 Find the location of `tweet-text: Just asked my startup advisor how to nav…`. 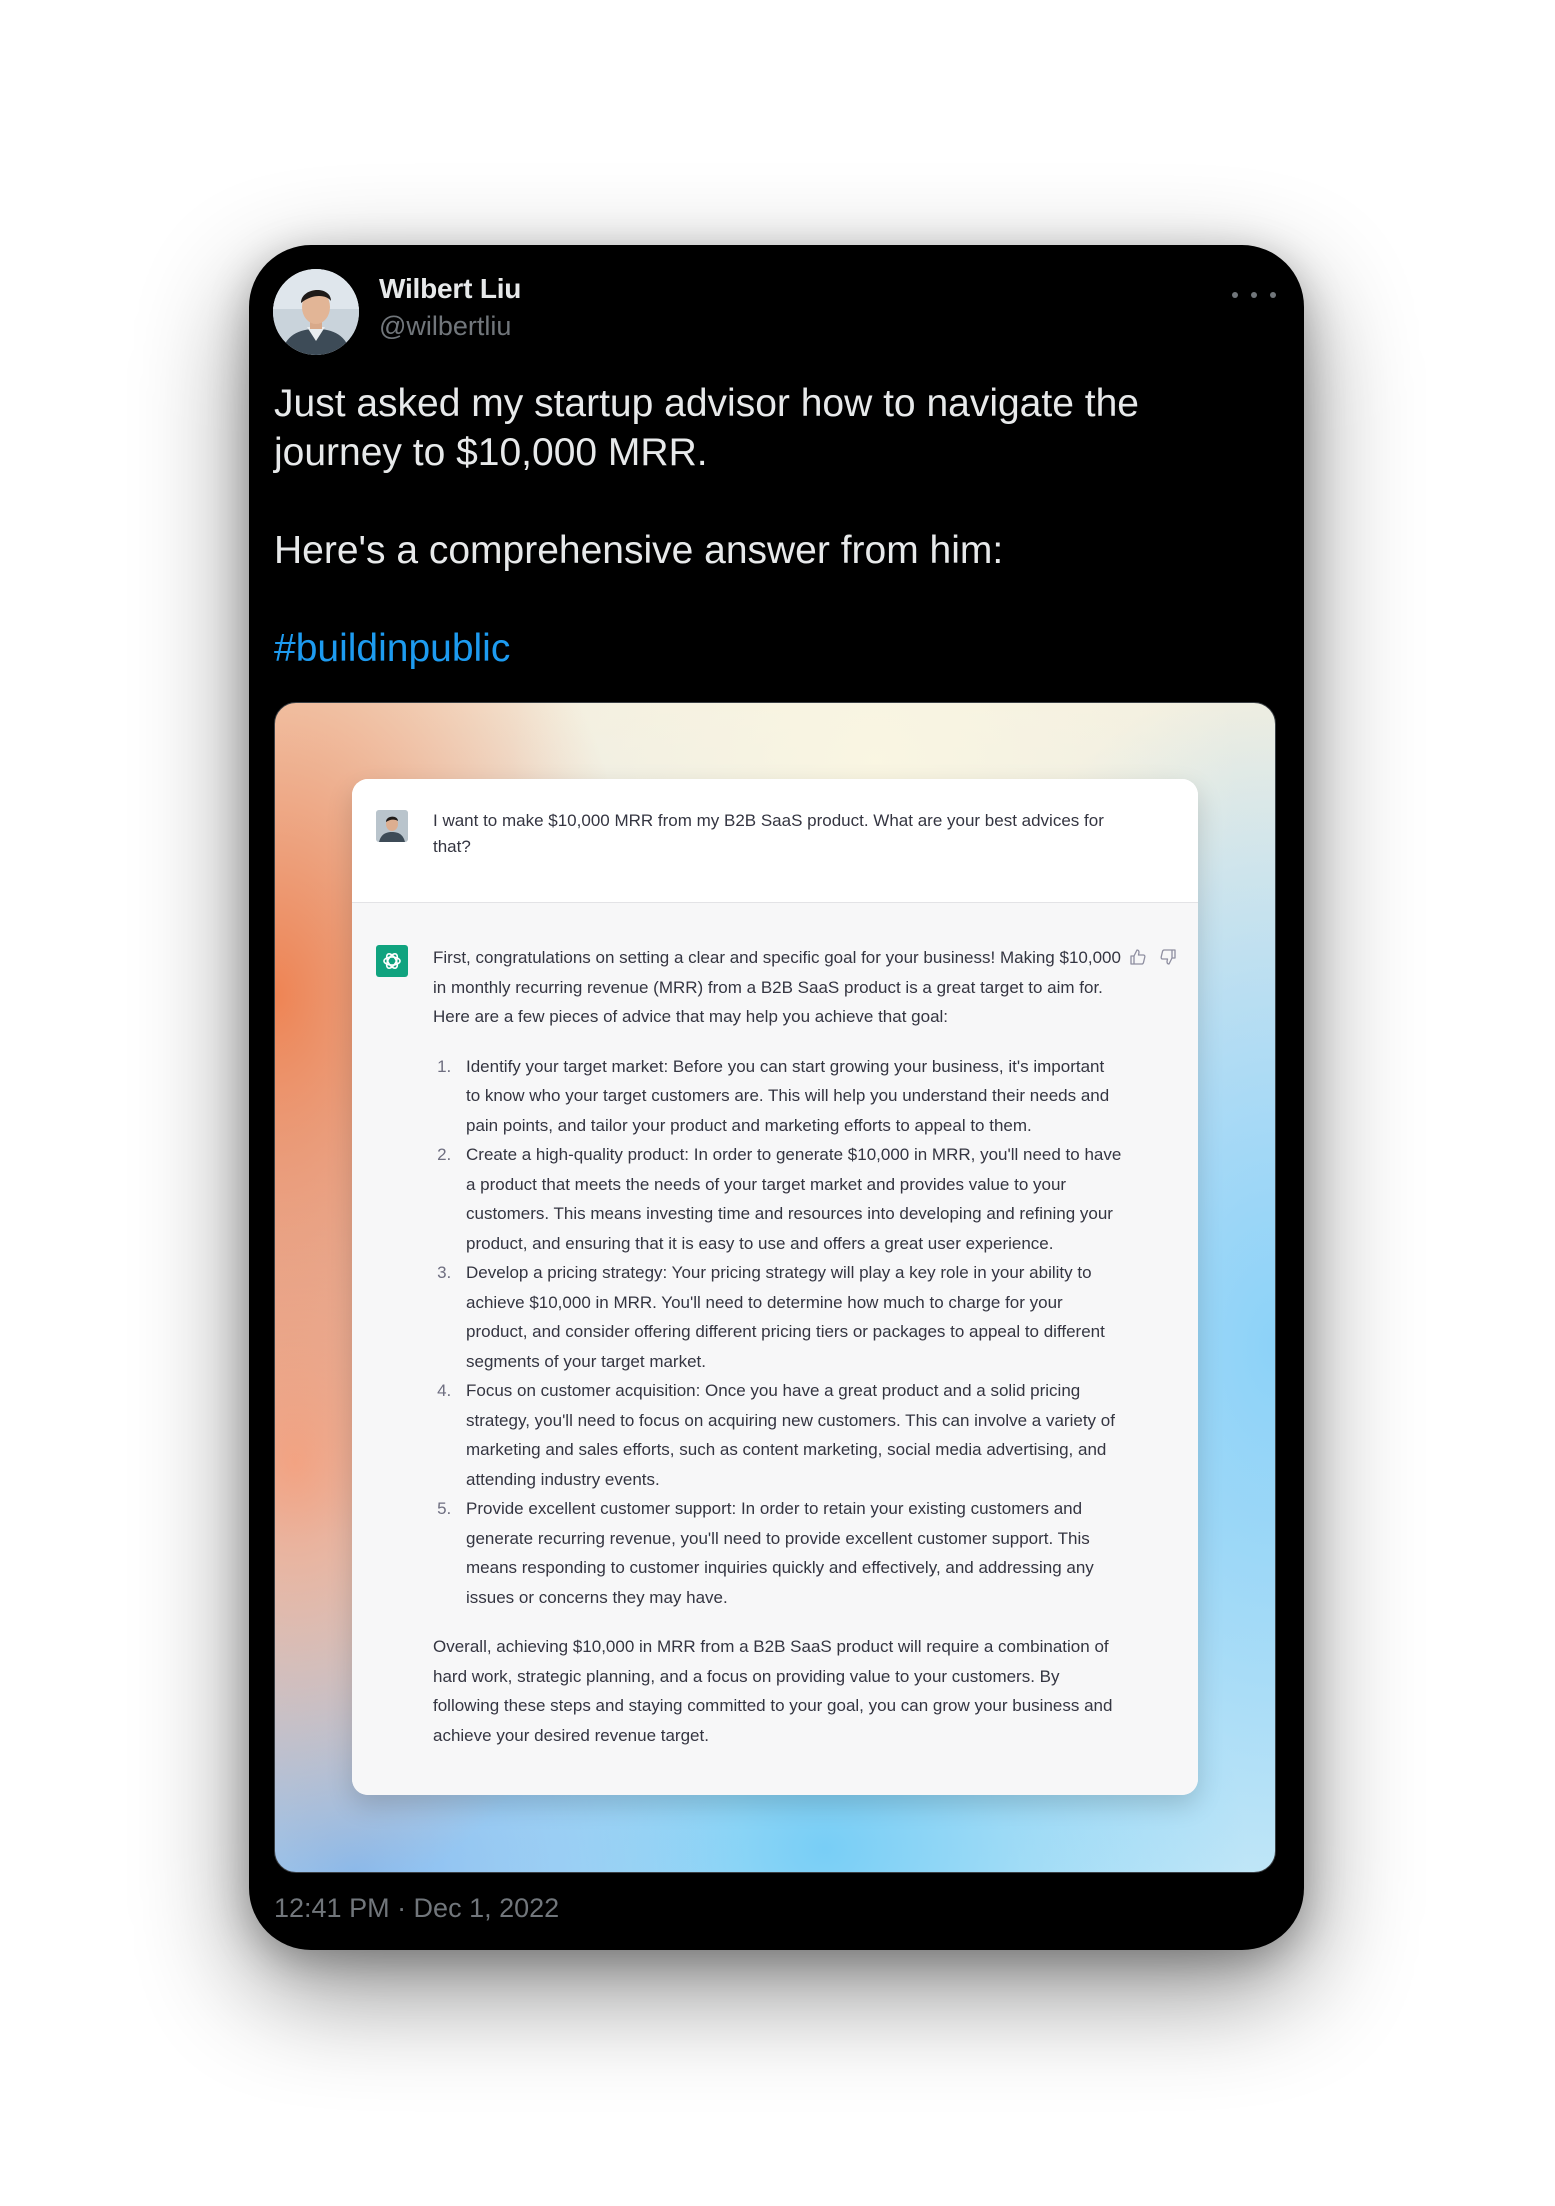

tweet-text: Just asked my startup advisor how to nav… is located at coordinates (774, 526).